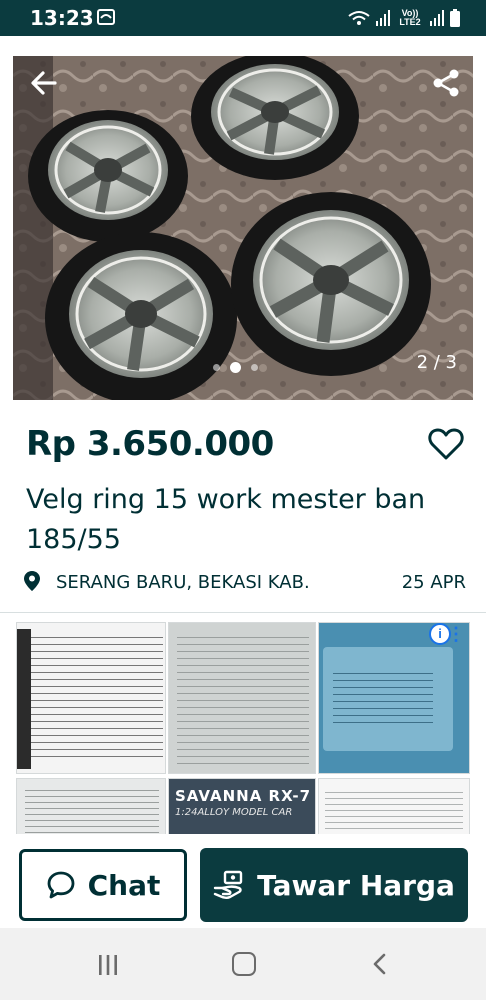  What do you see at coordinates (446, 83) in the screenshot?
I see `share-icon` at bounding box center [446, 83].